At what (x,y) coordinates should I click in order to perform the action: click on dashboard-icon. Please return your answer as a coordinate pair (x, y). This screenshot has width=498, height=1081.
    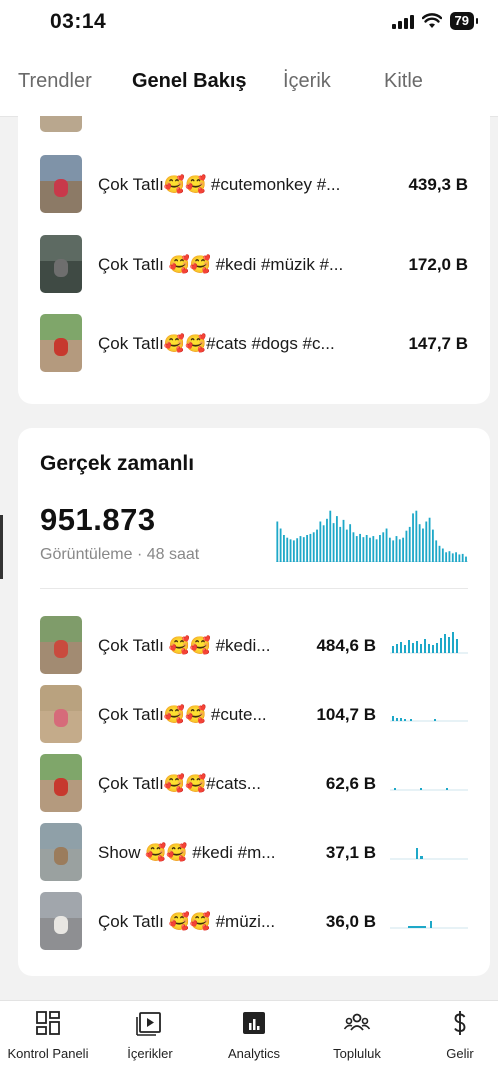
    Looking at the image, I should click on (48, 1023).